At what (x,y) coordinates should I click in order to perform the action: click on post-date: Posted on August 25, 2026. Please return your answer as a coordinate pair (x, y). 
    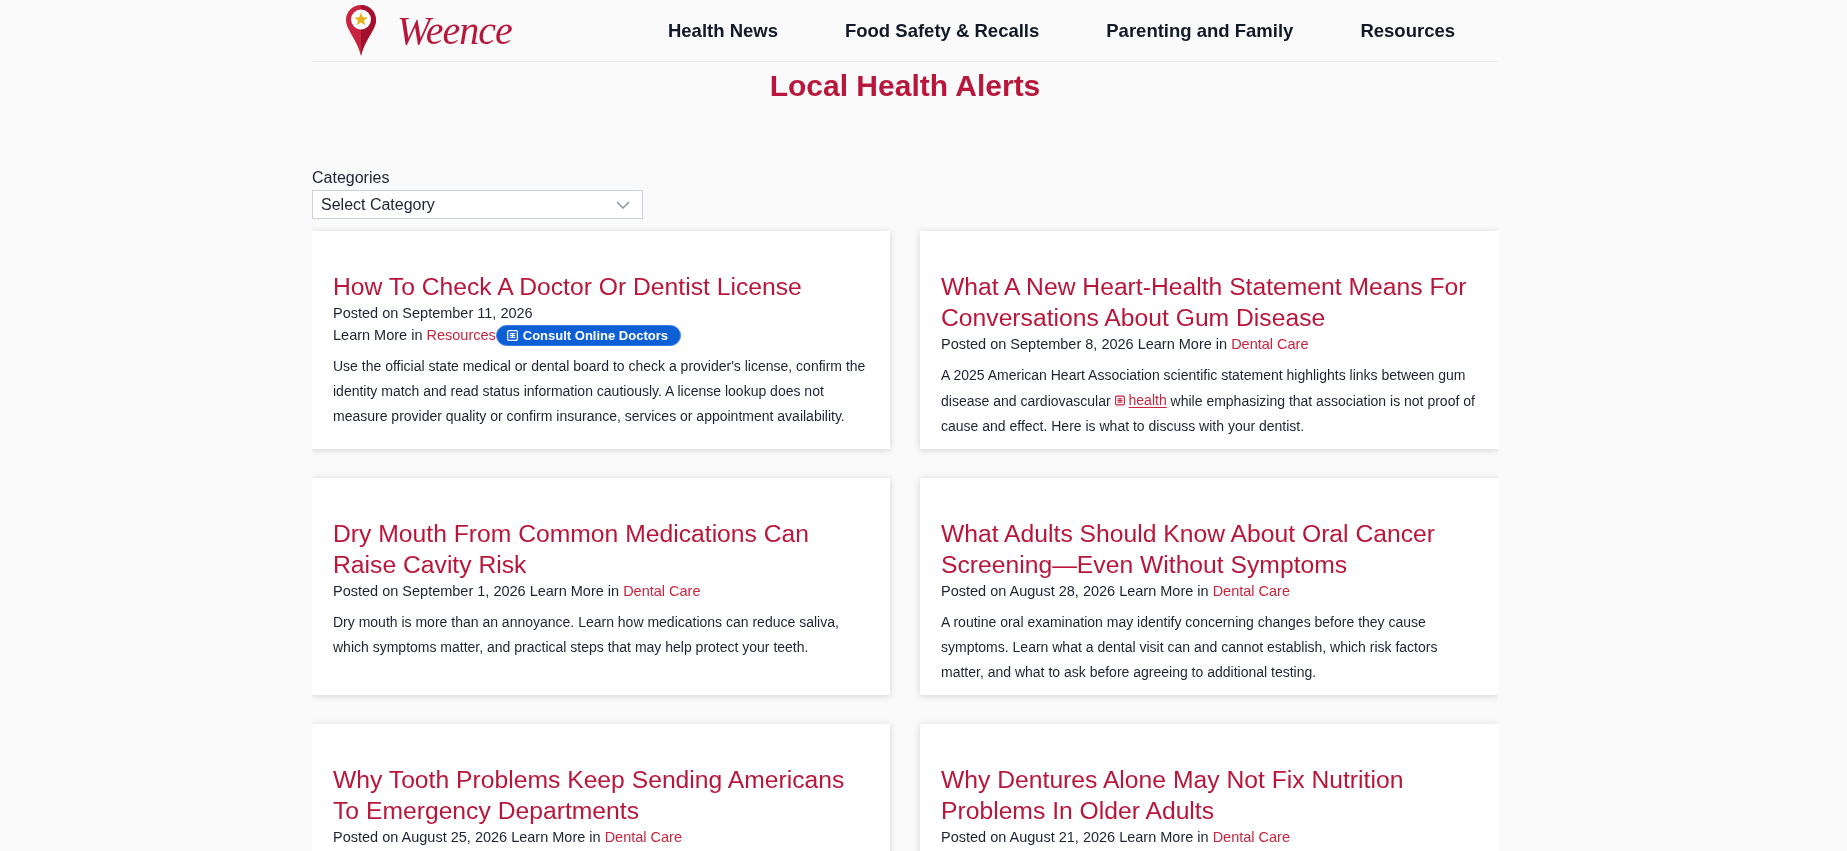
    Looking at the image, I should click on (420, 837).